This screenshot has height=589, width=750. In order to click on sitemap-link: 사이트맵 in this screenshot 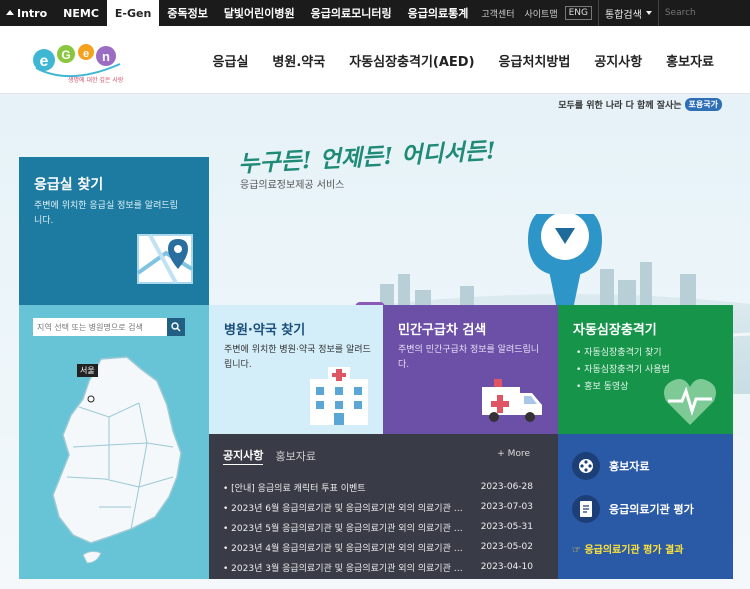, I will do `click(540, 13)`.